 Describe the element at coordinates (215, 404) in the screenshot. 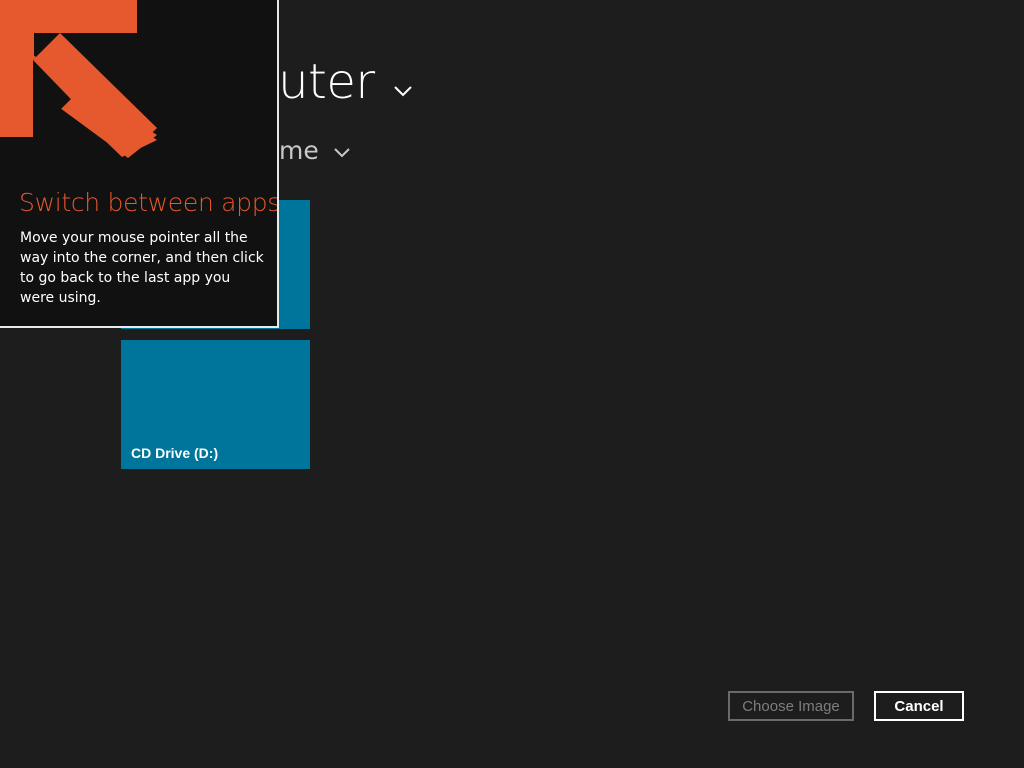

I see `cd-drive-tile: CD Drive (D:)` at that location.